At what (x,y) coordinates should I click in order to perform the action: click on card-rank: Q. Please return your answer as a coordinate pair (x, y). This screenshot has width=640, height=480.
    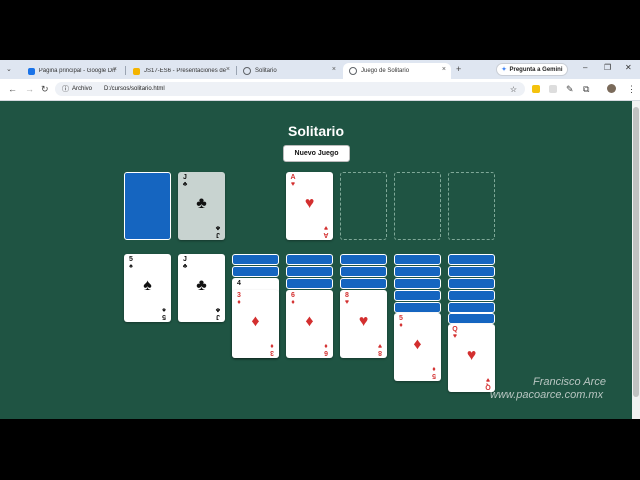
    Looking at the image, I should click on (455, 329).